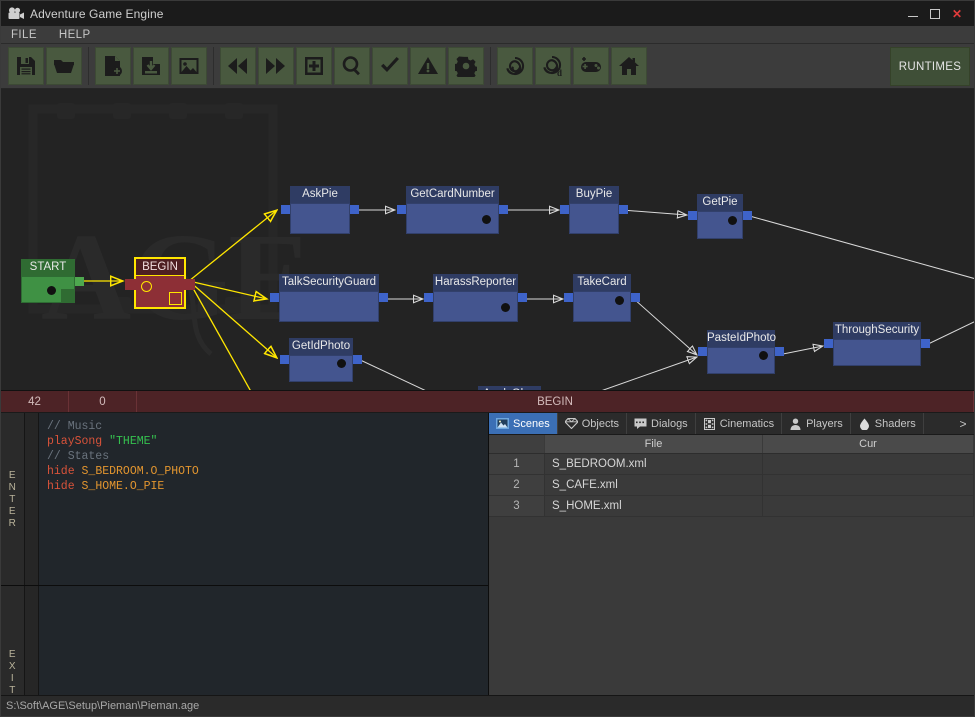 This screenshot has width=975, height=717. I want to click on table-row: 1 S_BEDROOM.xml, so click(731, 464).